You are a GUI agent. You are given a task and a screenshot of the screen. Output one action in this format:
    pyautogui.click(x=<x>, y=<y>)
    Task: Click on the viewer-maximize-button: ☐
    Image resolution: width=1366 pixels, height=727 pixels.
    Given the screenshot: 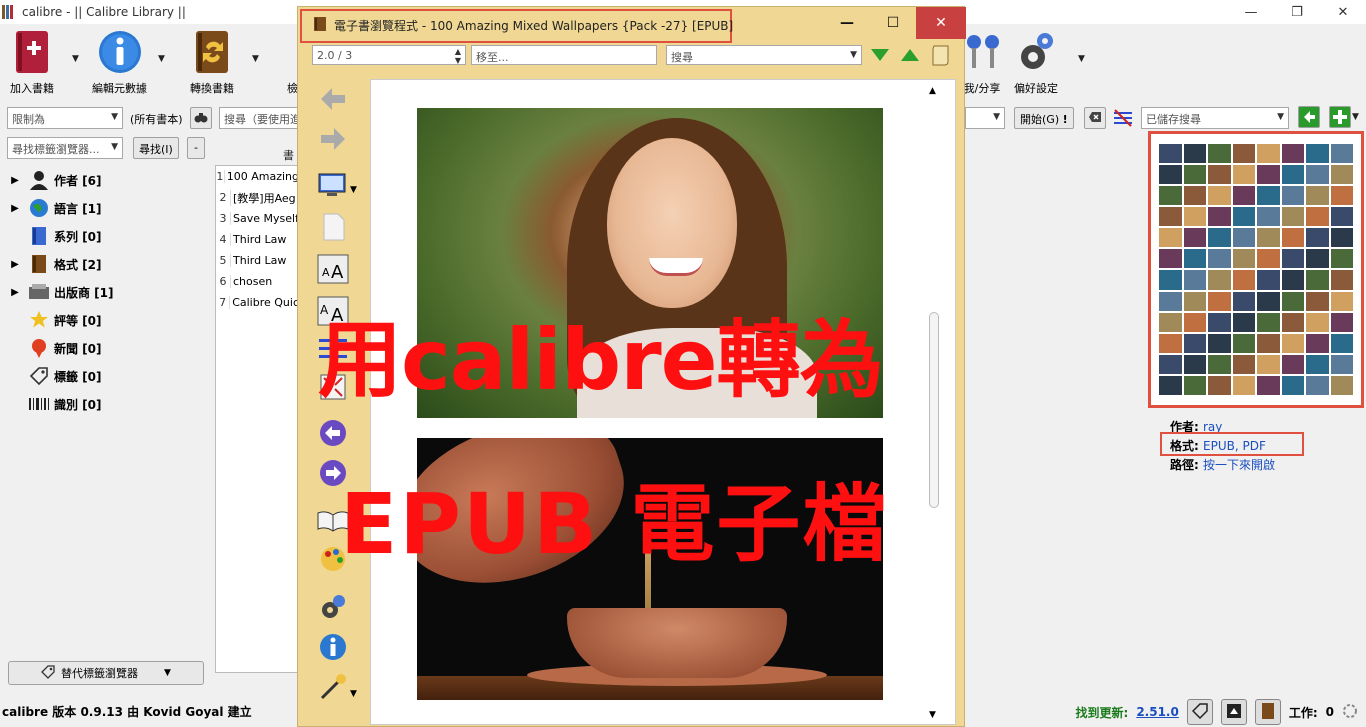 What is the action you would take?
    pyautogui.click(x=893, y=23)
    